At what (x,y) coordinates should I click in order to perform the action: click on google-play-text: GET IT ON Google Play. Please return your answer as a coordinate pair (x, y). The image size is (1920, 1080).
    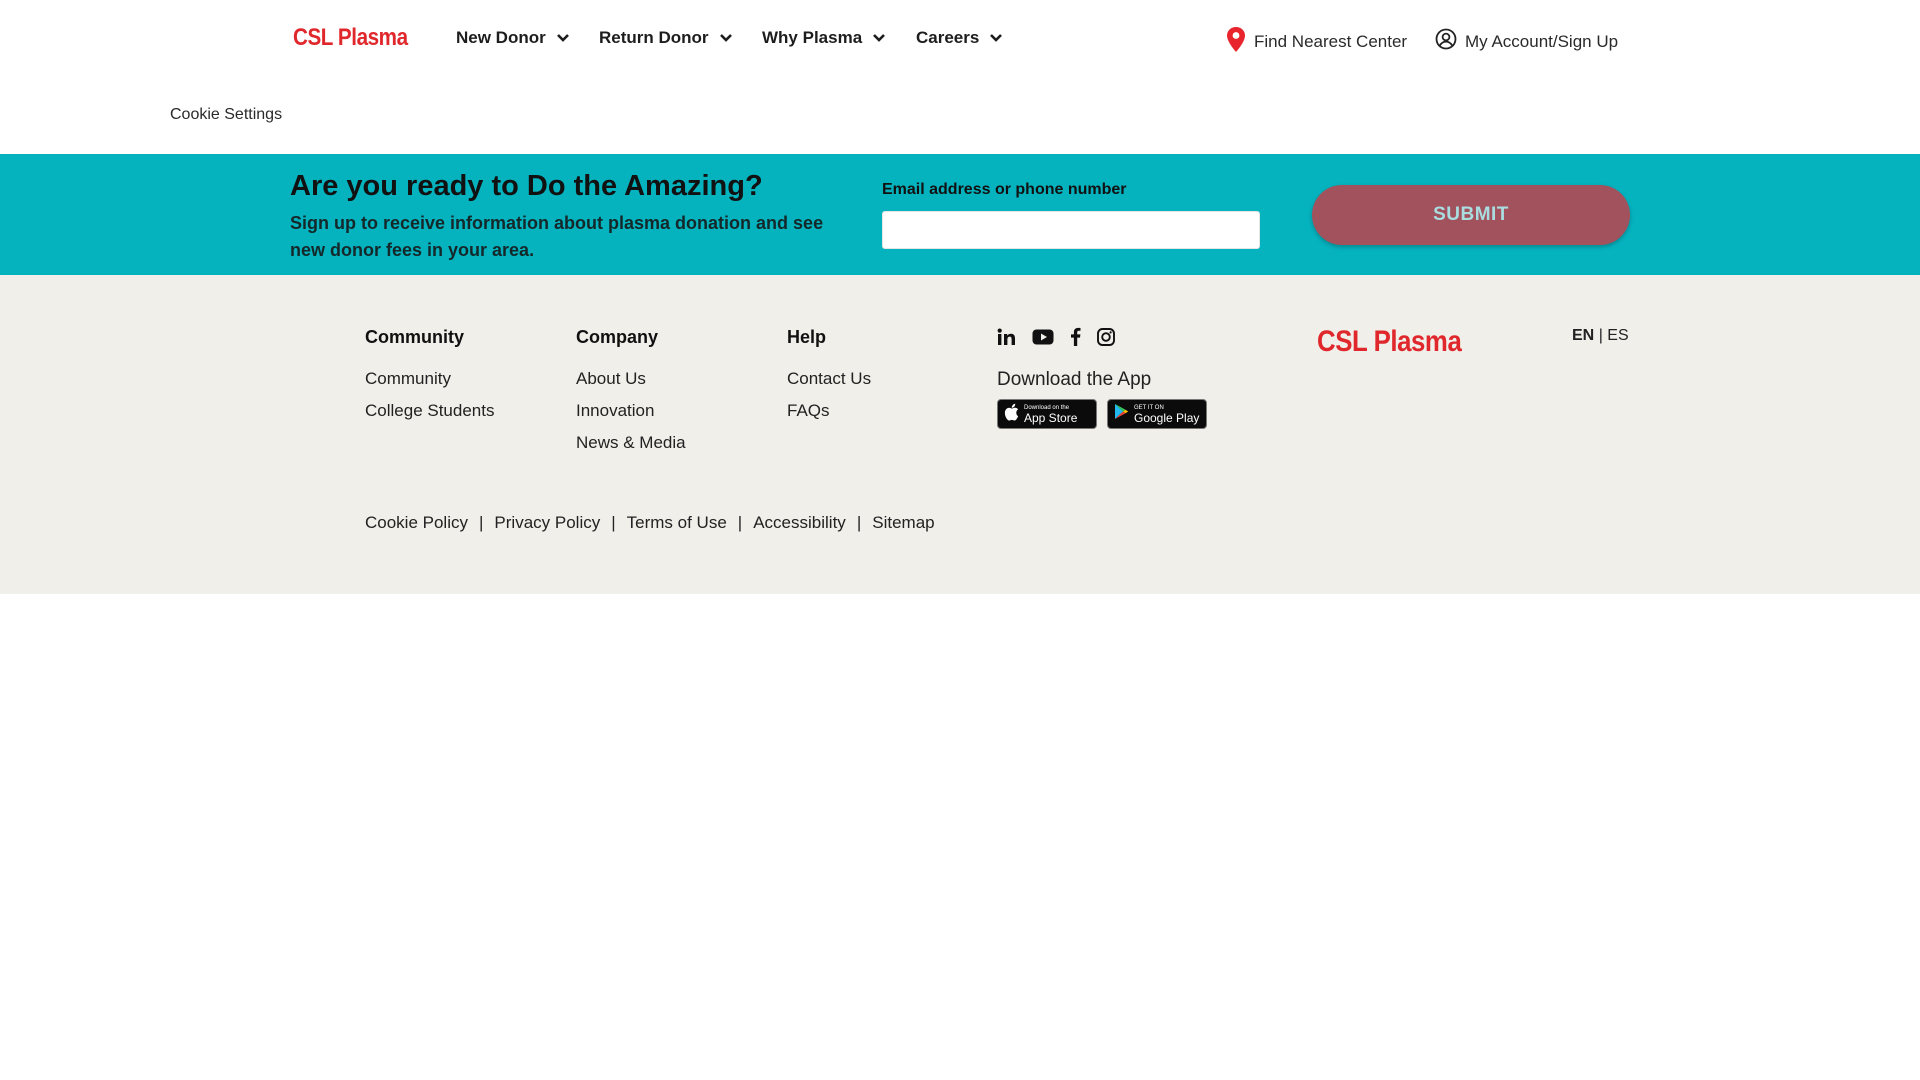
    Looking at the image, I should click on (1167, 414).